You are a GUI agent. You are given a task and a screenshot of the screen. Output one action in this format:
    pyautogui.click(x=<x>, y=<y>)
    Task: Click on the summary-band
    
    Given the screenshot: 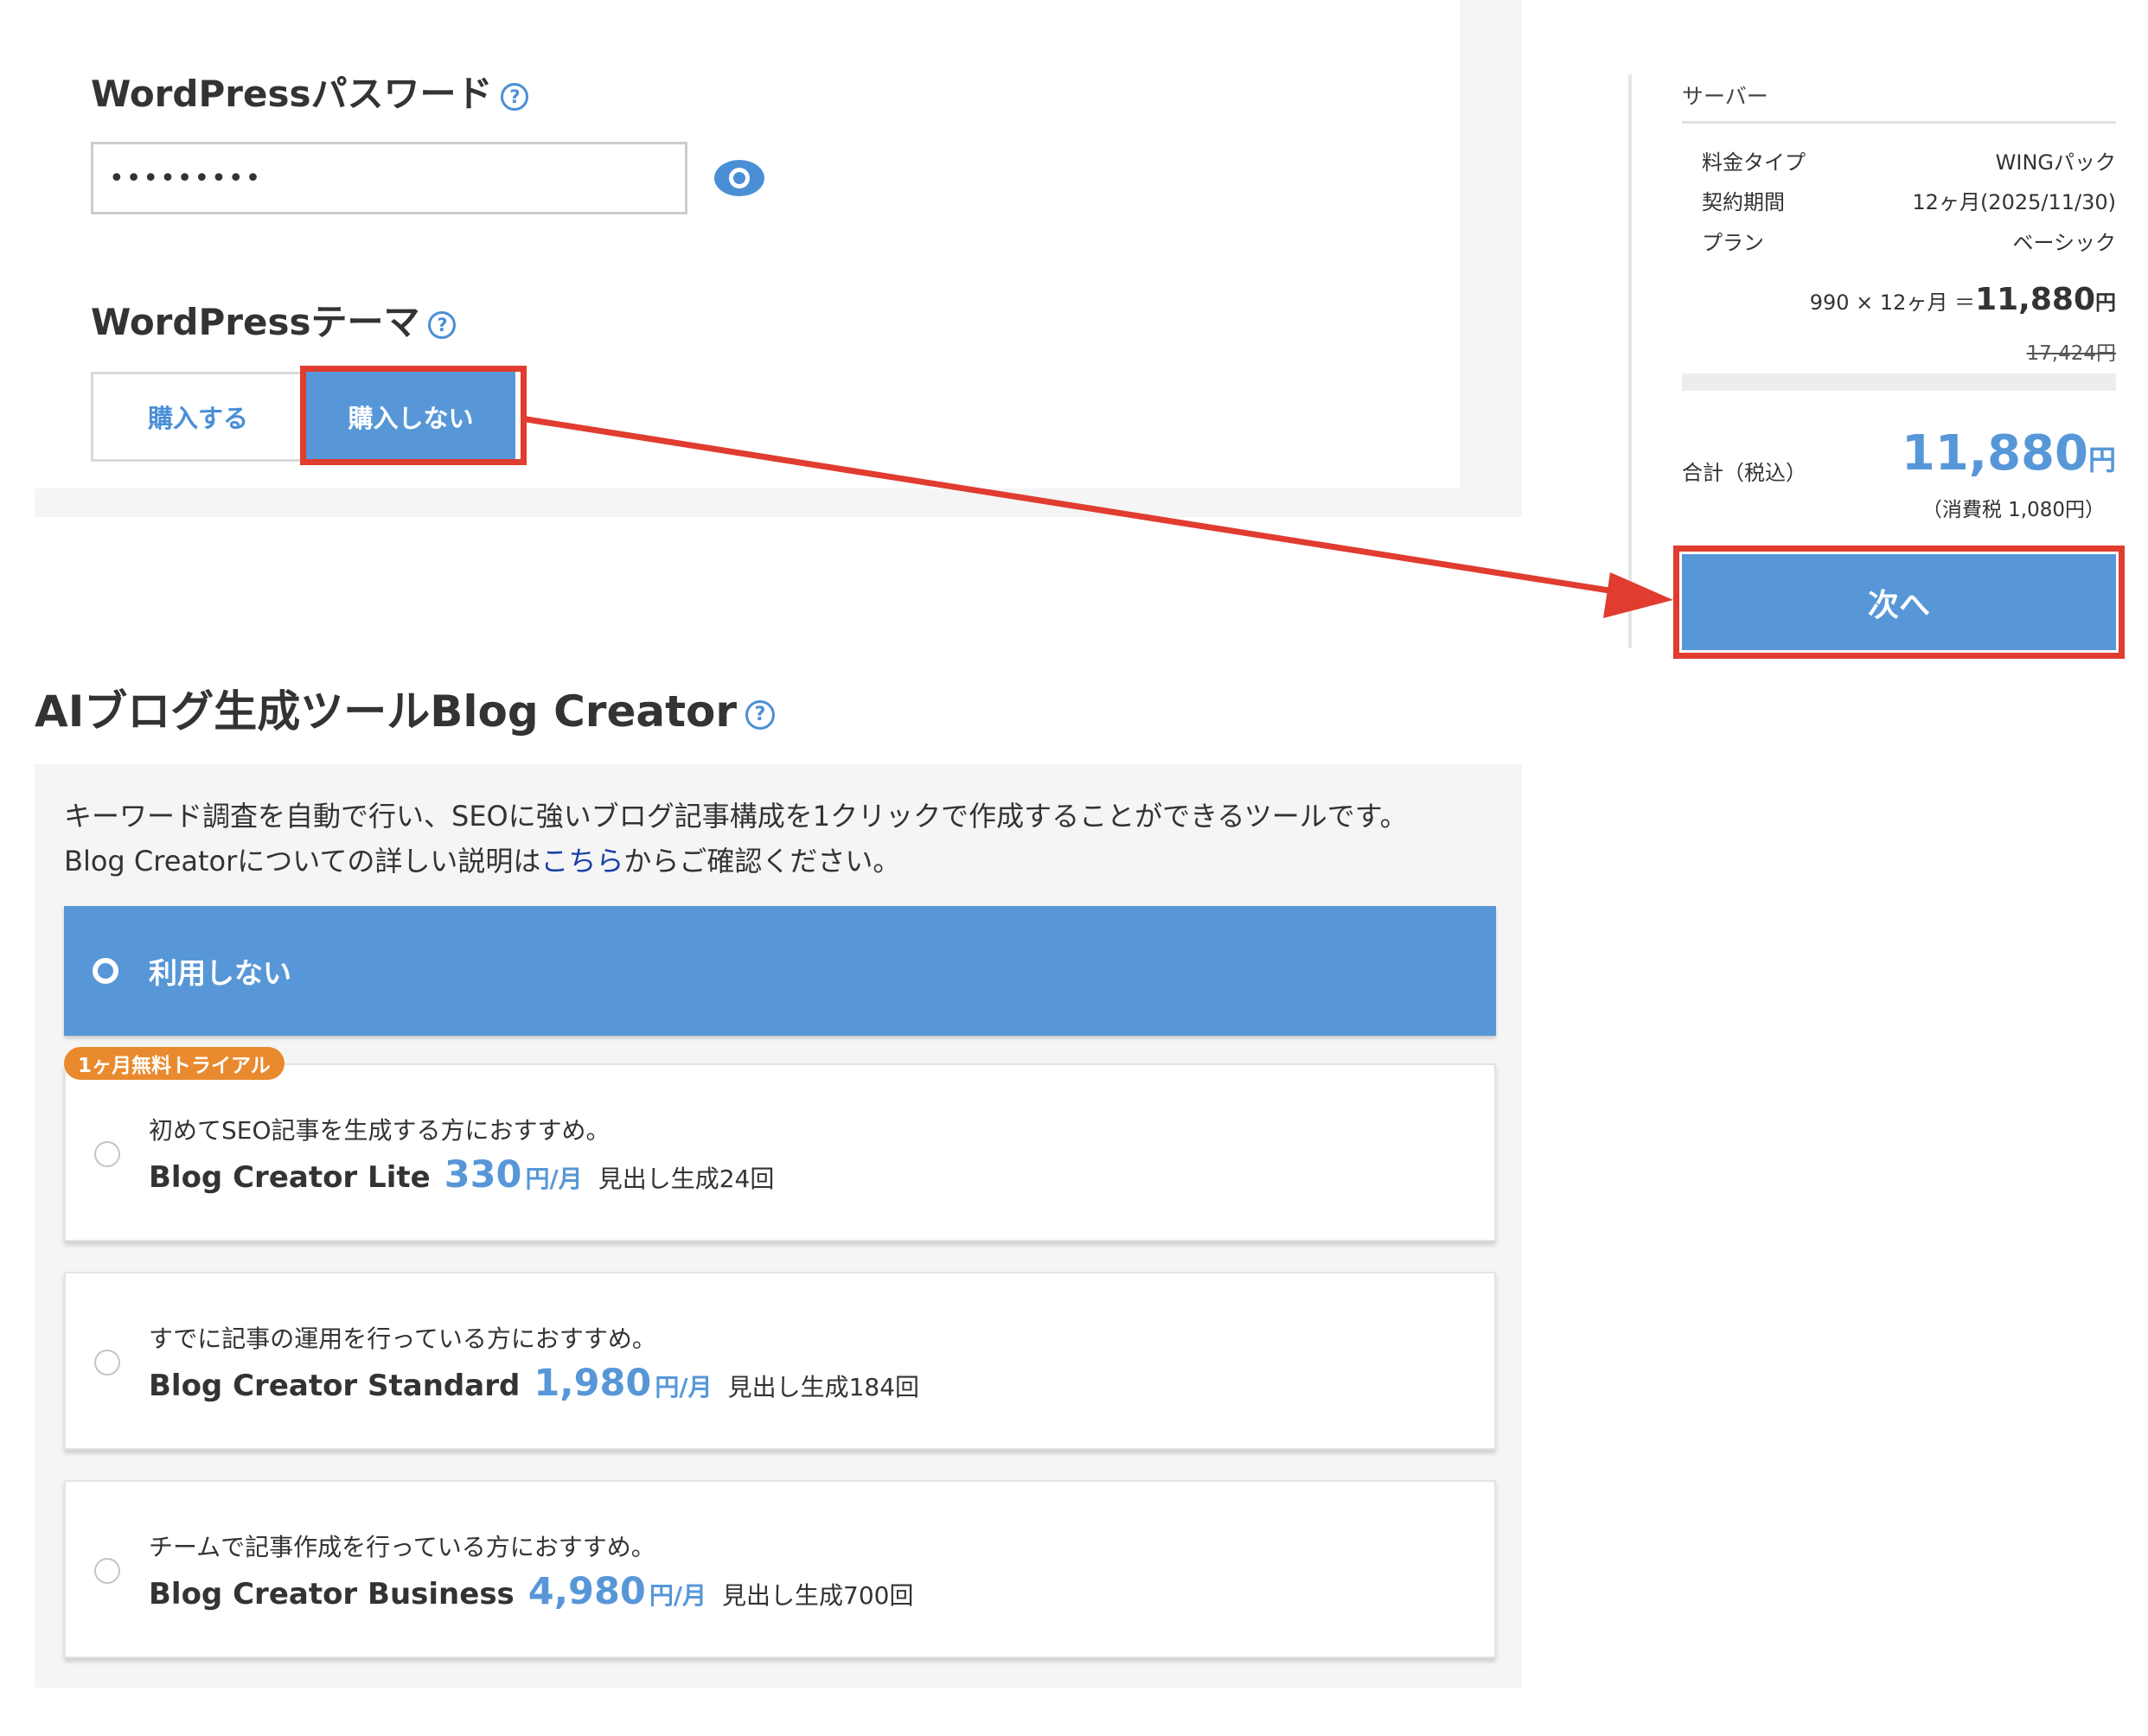 What is the action you would take?
    pyautogui.click(x=1899, y=382)
    